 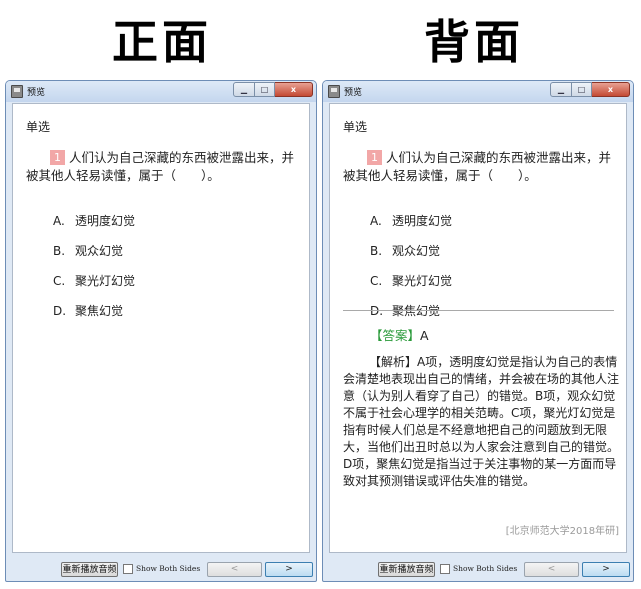 What do you see at coordinates (478, 310) in the screenshot?
I see `divider` at bounding box center [478, 310].